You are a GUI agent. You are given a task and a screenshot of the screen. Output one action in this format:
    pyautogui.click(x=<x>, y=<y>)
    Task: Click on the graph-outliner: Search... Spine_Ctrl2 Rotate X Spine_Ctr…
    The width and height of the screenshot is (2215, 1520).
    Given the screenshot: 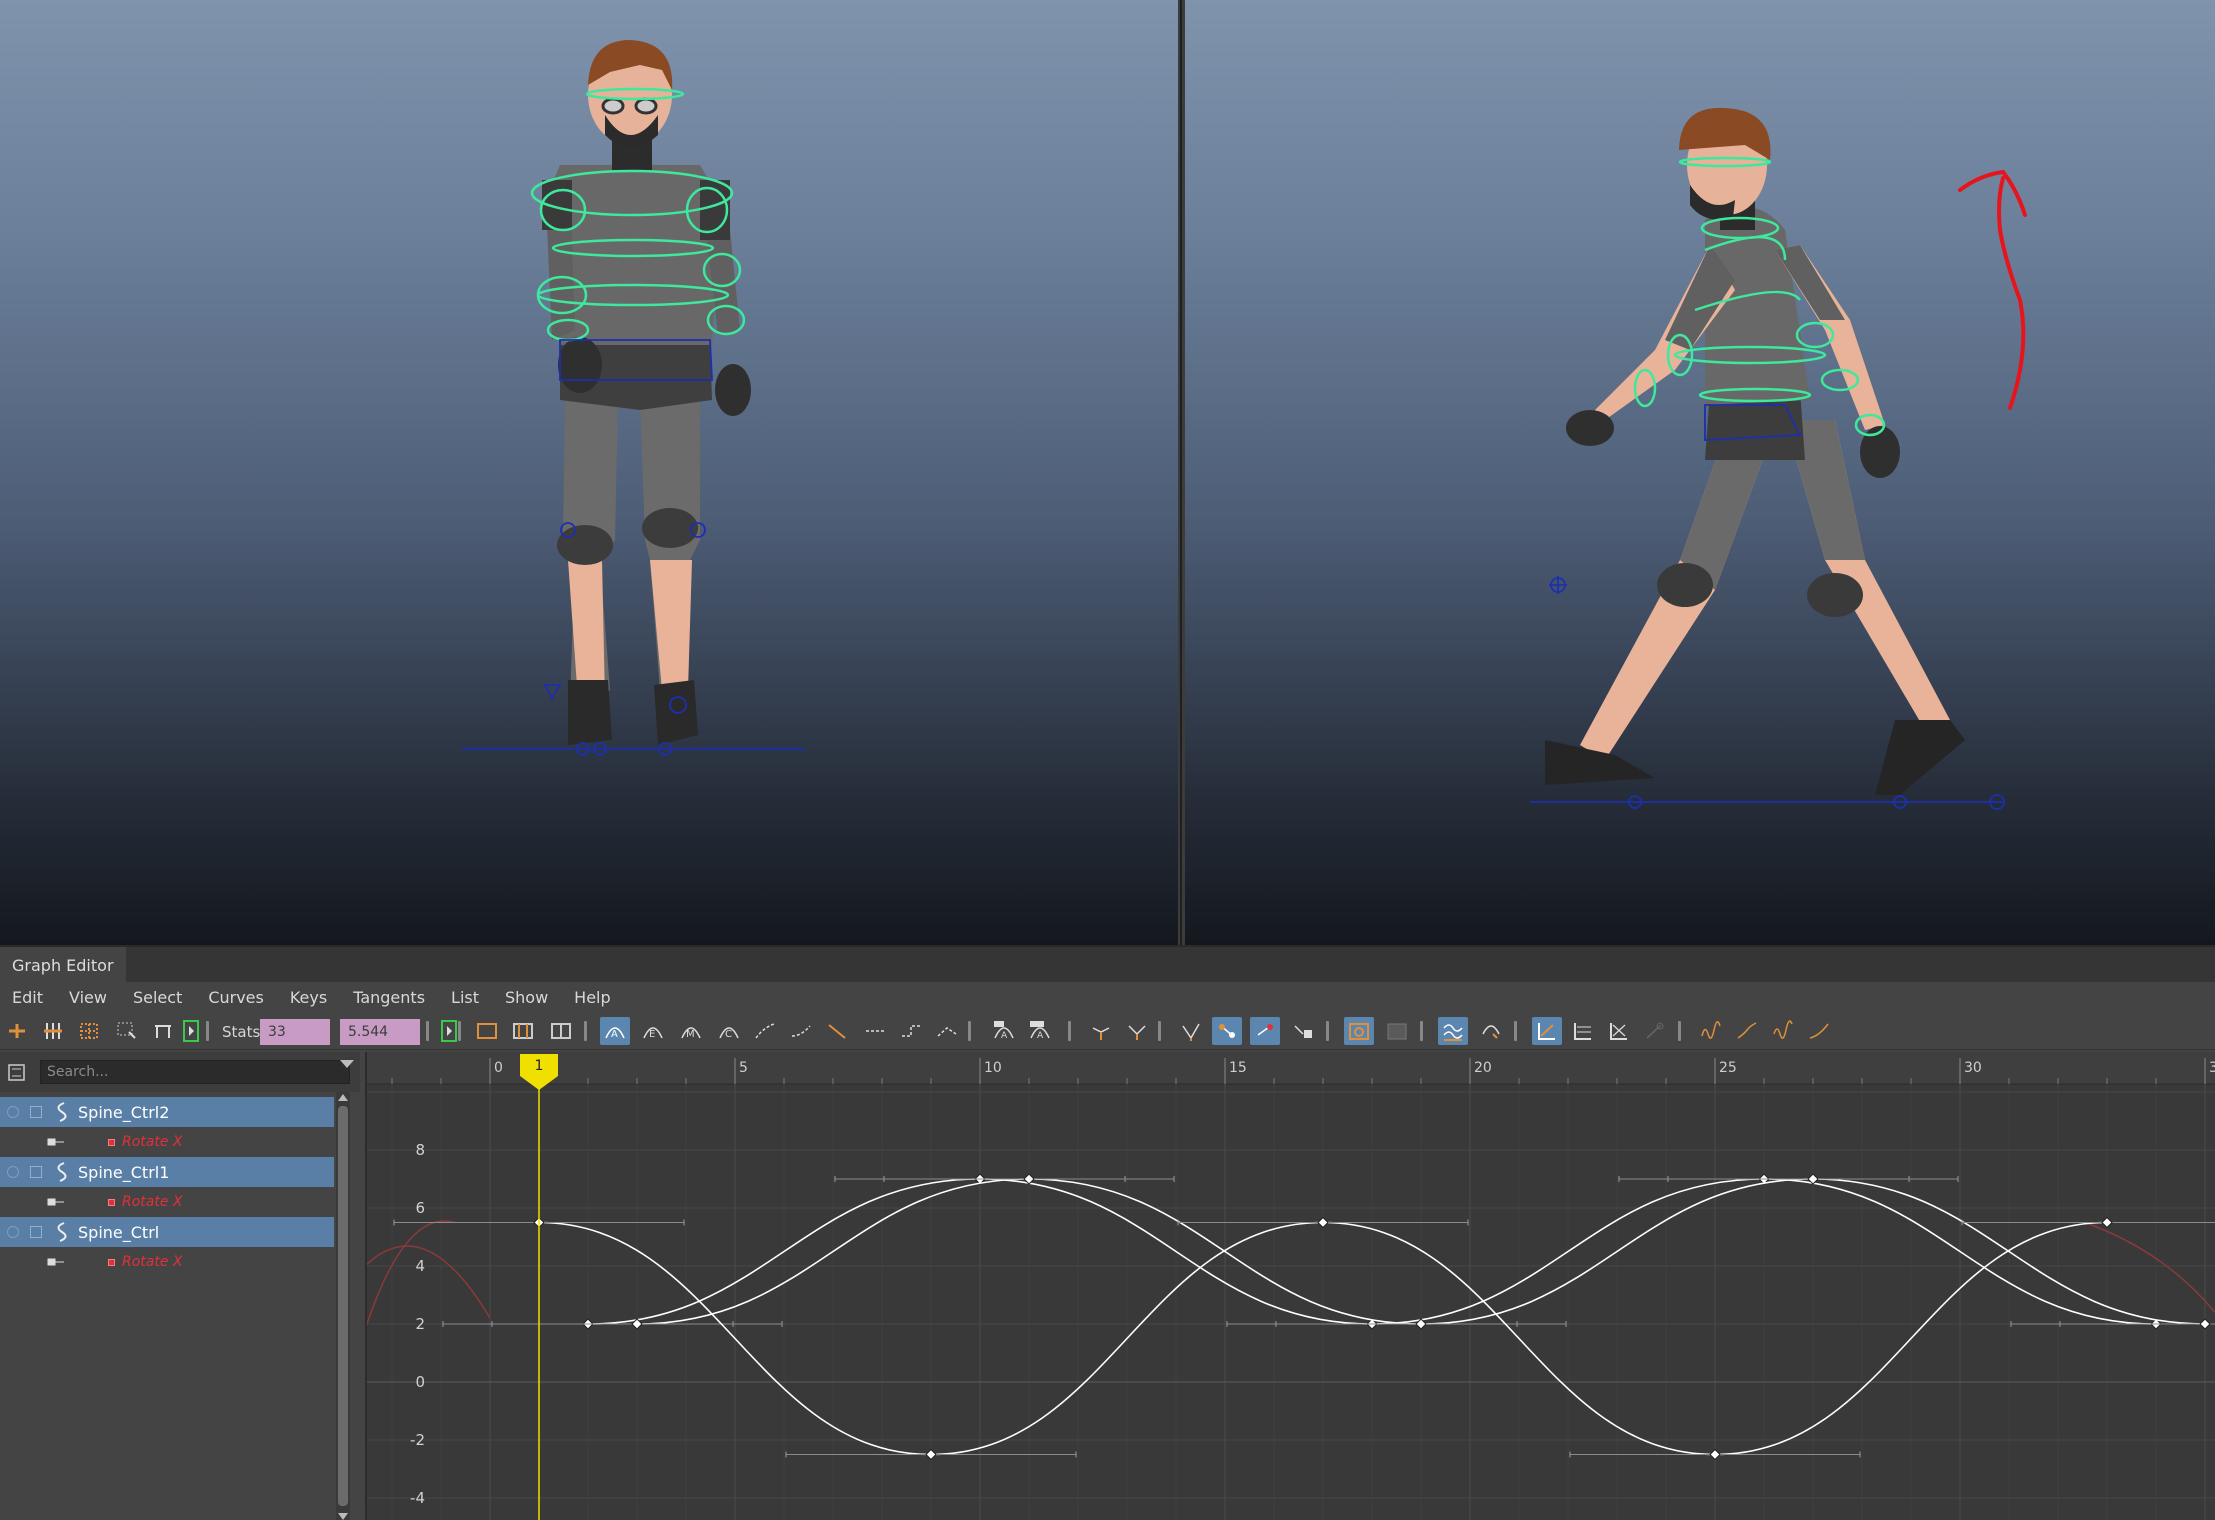 What is the action you would take?
    pyautogui.click(x=180, y=1286)
    